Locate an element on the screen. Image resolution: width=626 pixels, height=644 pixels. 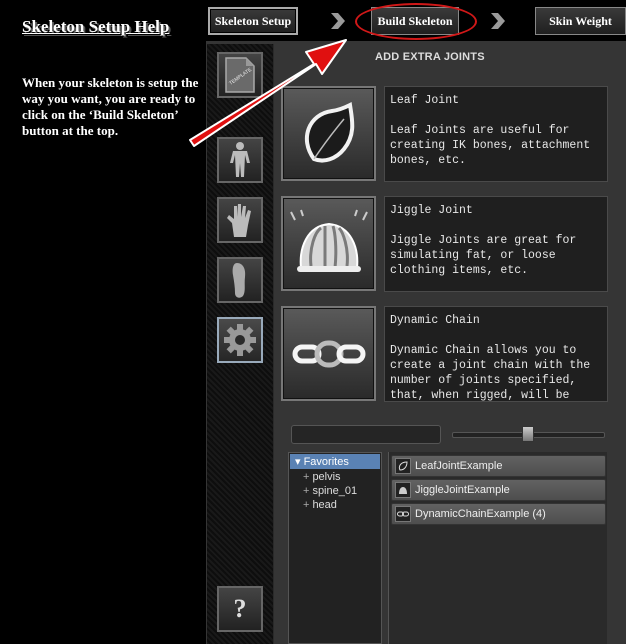
document-icon: TEMPLATE is located at coordinates (240, 75).